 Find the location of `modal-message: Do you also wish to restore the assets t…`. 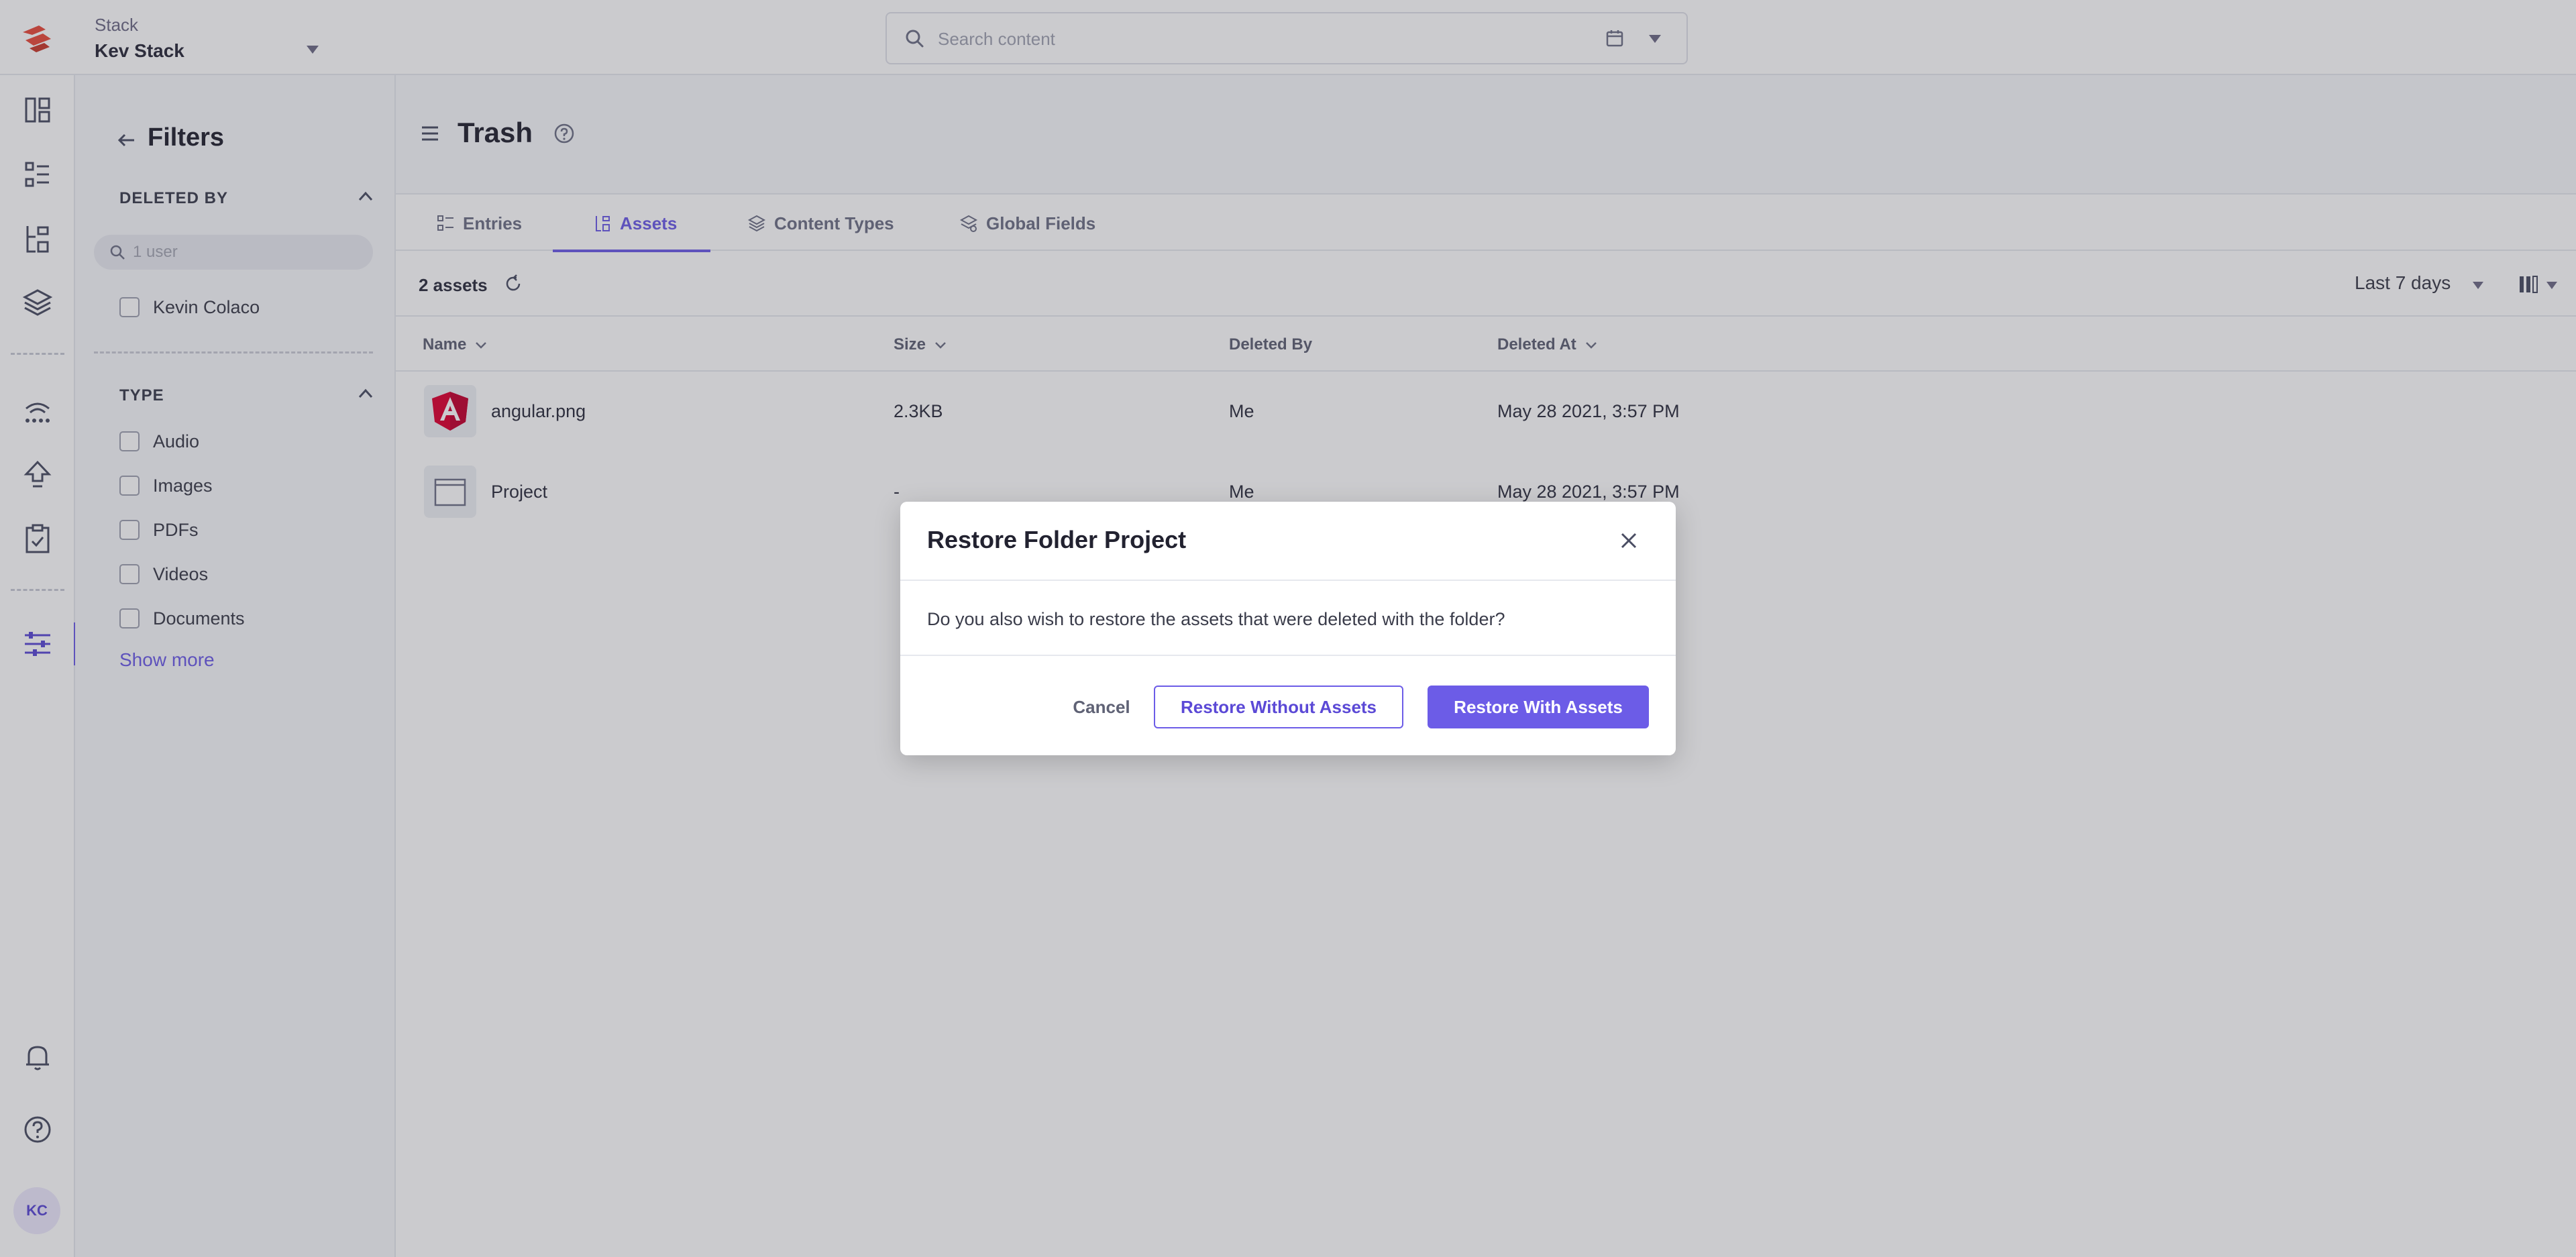

modal-message: Do you also wish to restore the assets t… is located at coordinates (1216, 619).